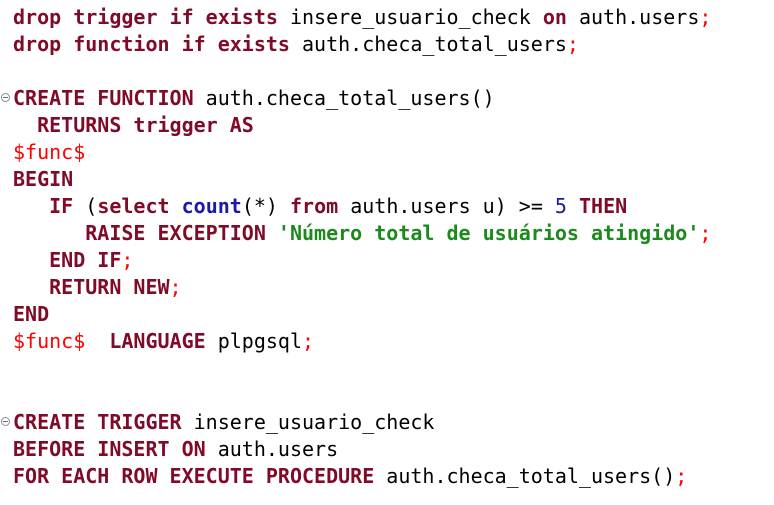  I want to click on code-token: CREATE FUNCTION, so click(103, 98).